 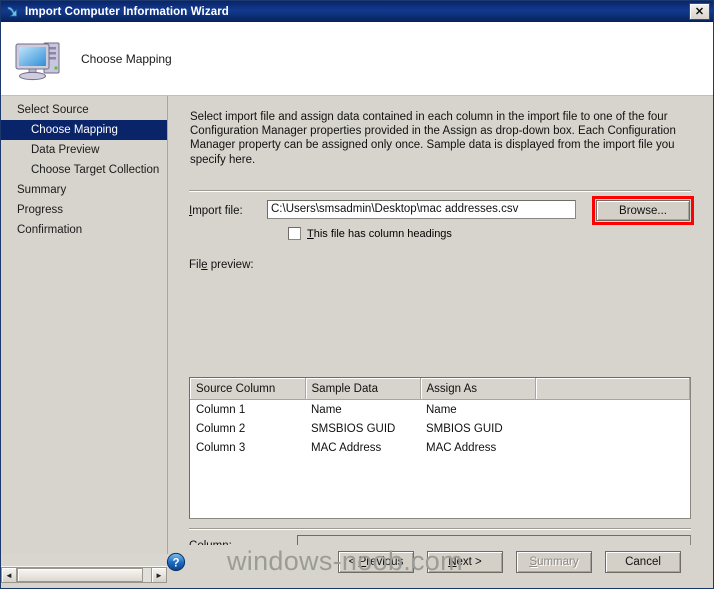 What do you see at coordinates (80, 575) in the screenshot?
I see `scroll-thumb` at bounding box center [80, 575].